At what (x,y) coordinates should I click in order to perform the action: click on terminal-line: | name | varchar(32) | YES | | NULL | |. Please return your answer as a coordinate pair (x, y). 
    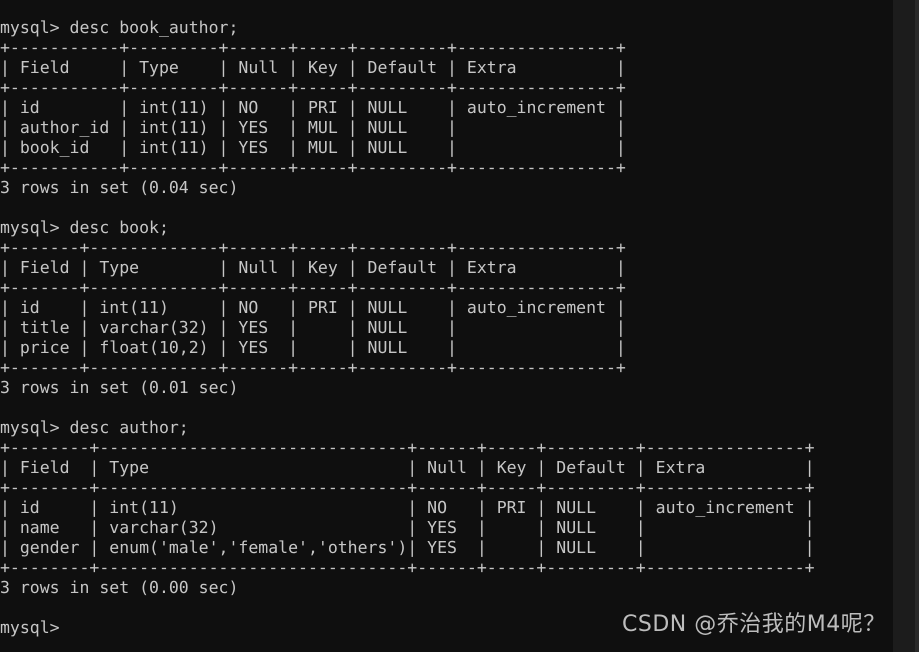
    Looking at the image, I should click on (407, 527).